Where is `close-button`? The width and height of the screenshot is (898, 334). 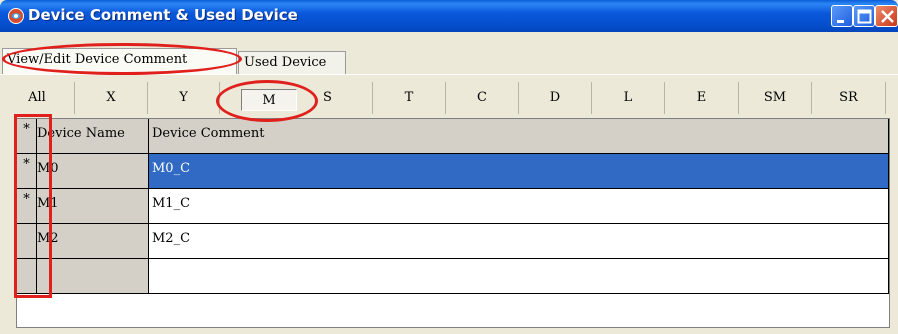
close-button is located at coordinates (886, 16).